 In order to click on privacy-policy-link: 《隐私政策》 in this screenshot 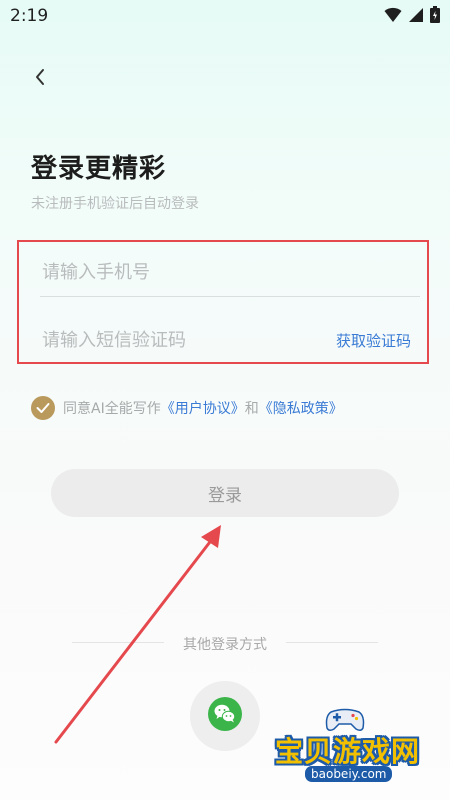, I will do `click(301, 408)`.